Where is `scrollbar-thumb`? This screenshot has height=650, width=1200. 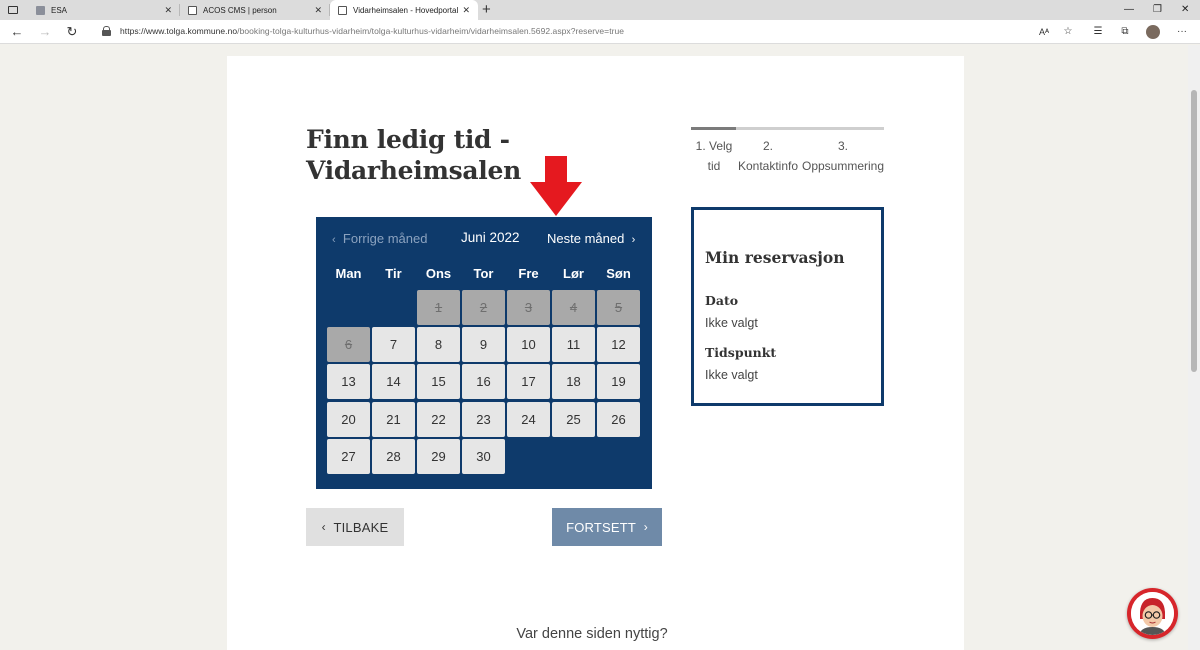 scrollbar-thumb is located at coordinates (1194, 231).